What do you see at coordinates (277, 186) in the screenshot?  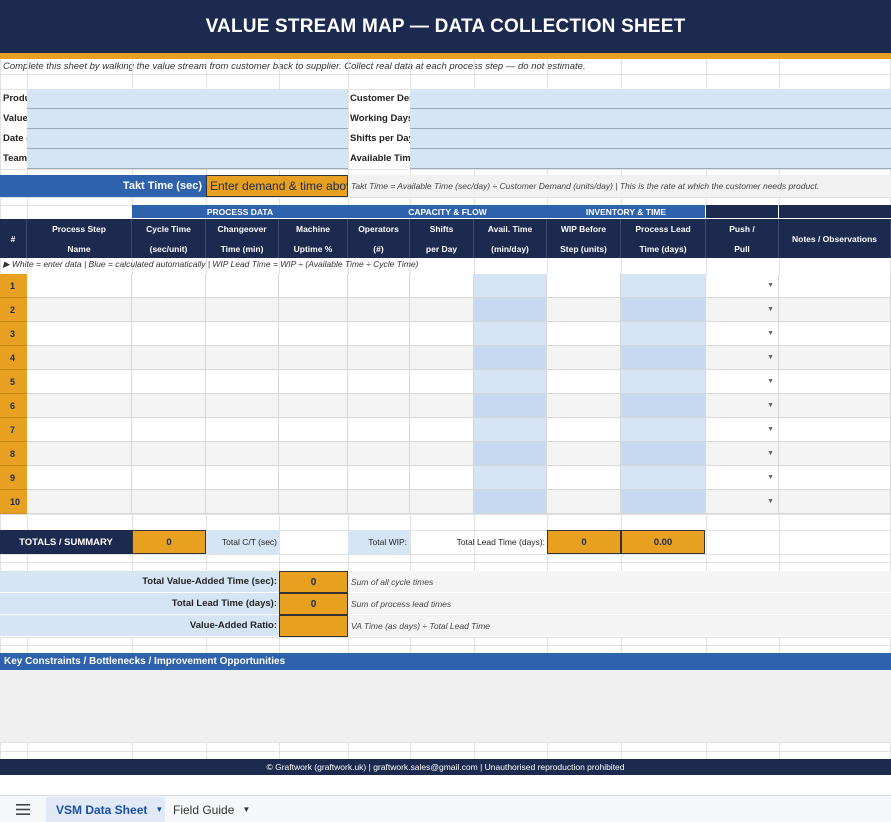 I see `takt-time-value: Enter demand & time above` at bounding box center [277, 186].